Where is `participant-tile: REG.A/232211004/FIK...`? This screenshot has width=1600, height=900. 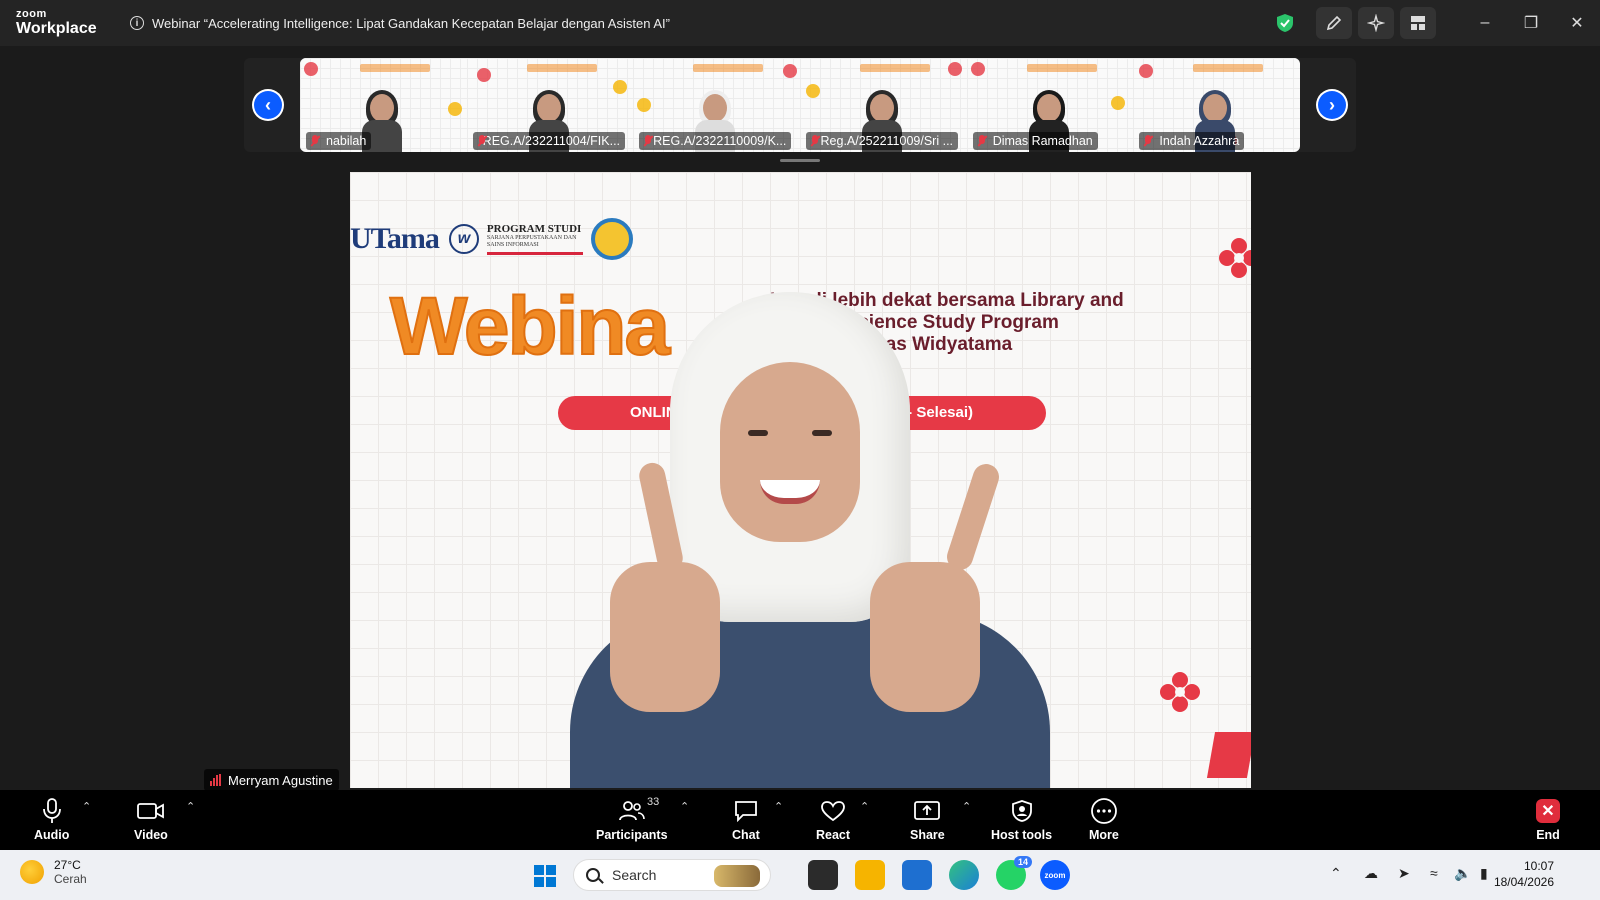 participant-tile: REG.A/232211004/FIK... is located at coordinates (550, 105).